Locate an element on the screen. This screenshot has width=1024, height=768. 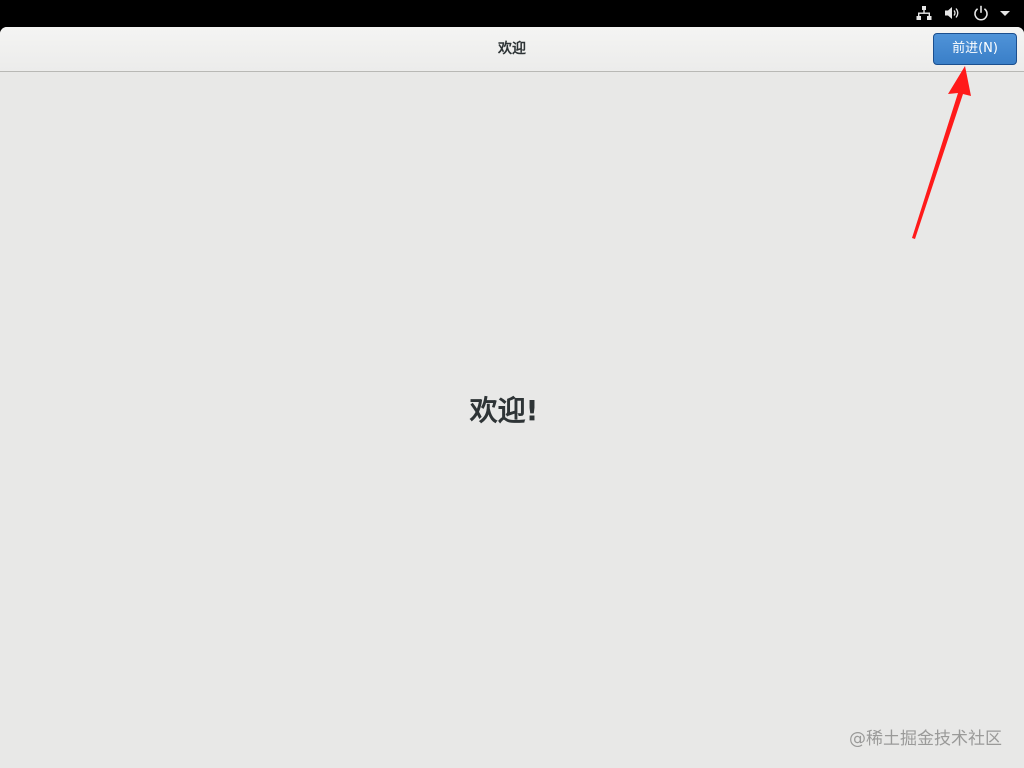
watermark: @稀土掘金技术社区 is located at coordinates (925, 739).